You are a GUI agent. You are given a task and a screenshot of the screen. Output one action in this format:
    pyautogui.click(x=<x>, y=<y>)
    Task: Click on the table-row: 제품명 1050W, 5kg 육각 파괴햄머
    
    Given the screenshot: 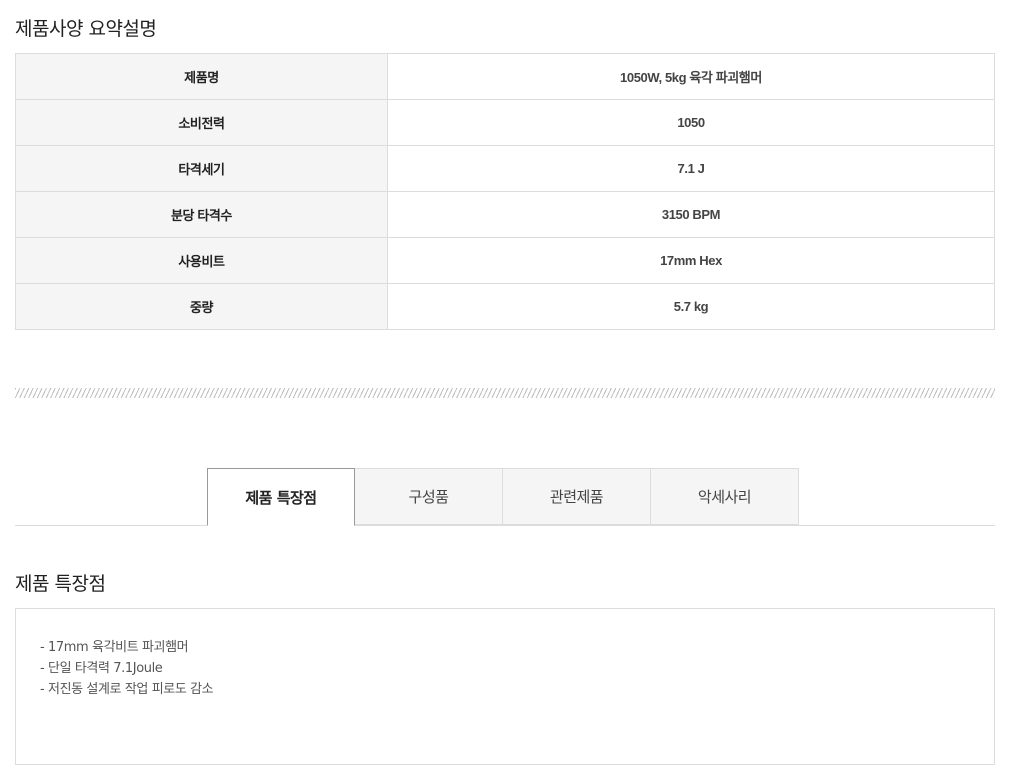 What is the action you would take?
    pyautogui.click(x=505, y=76)
    